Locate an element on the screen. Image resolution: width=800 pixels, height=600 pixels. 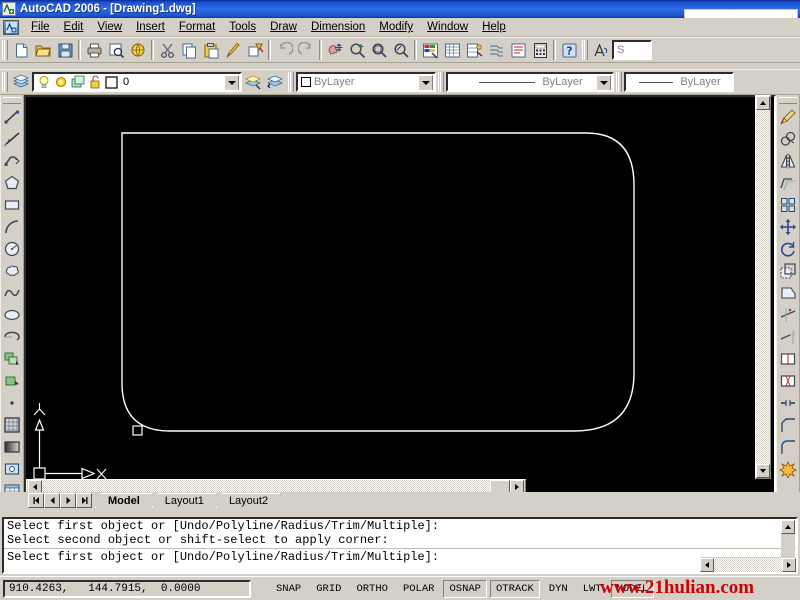
tab-model: Model is located at coordinates (124, 500).